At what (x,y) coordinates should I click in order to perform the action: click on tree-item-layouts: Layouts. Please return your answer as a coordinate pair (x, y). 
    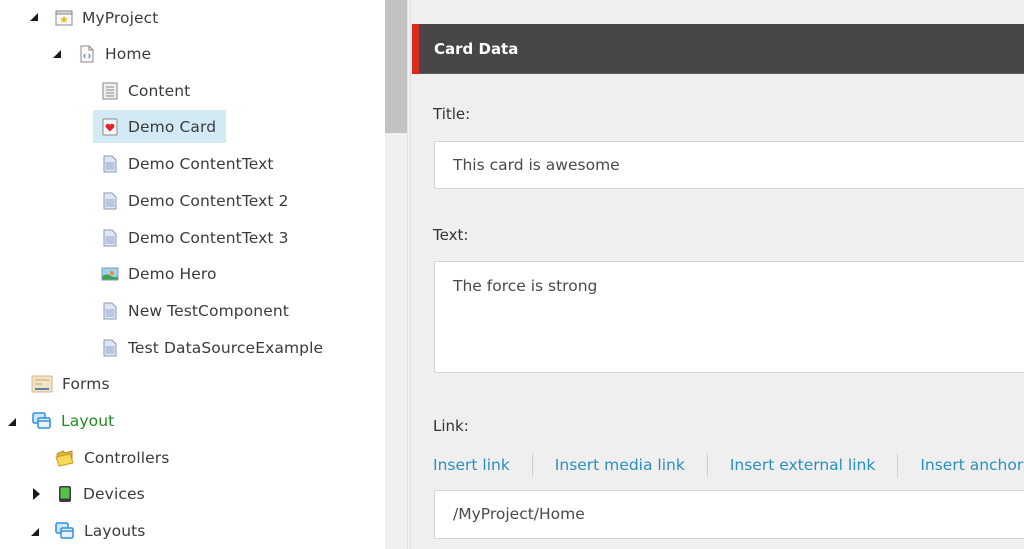
    Looking at the image, I should click on (100, 530).